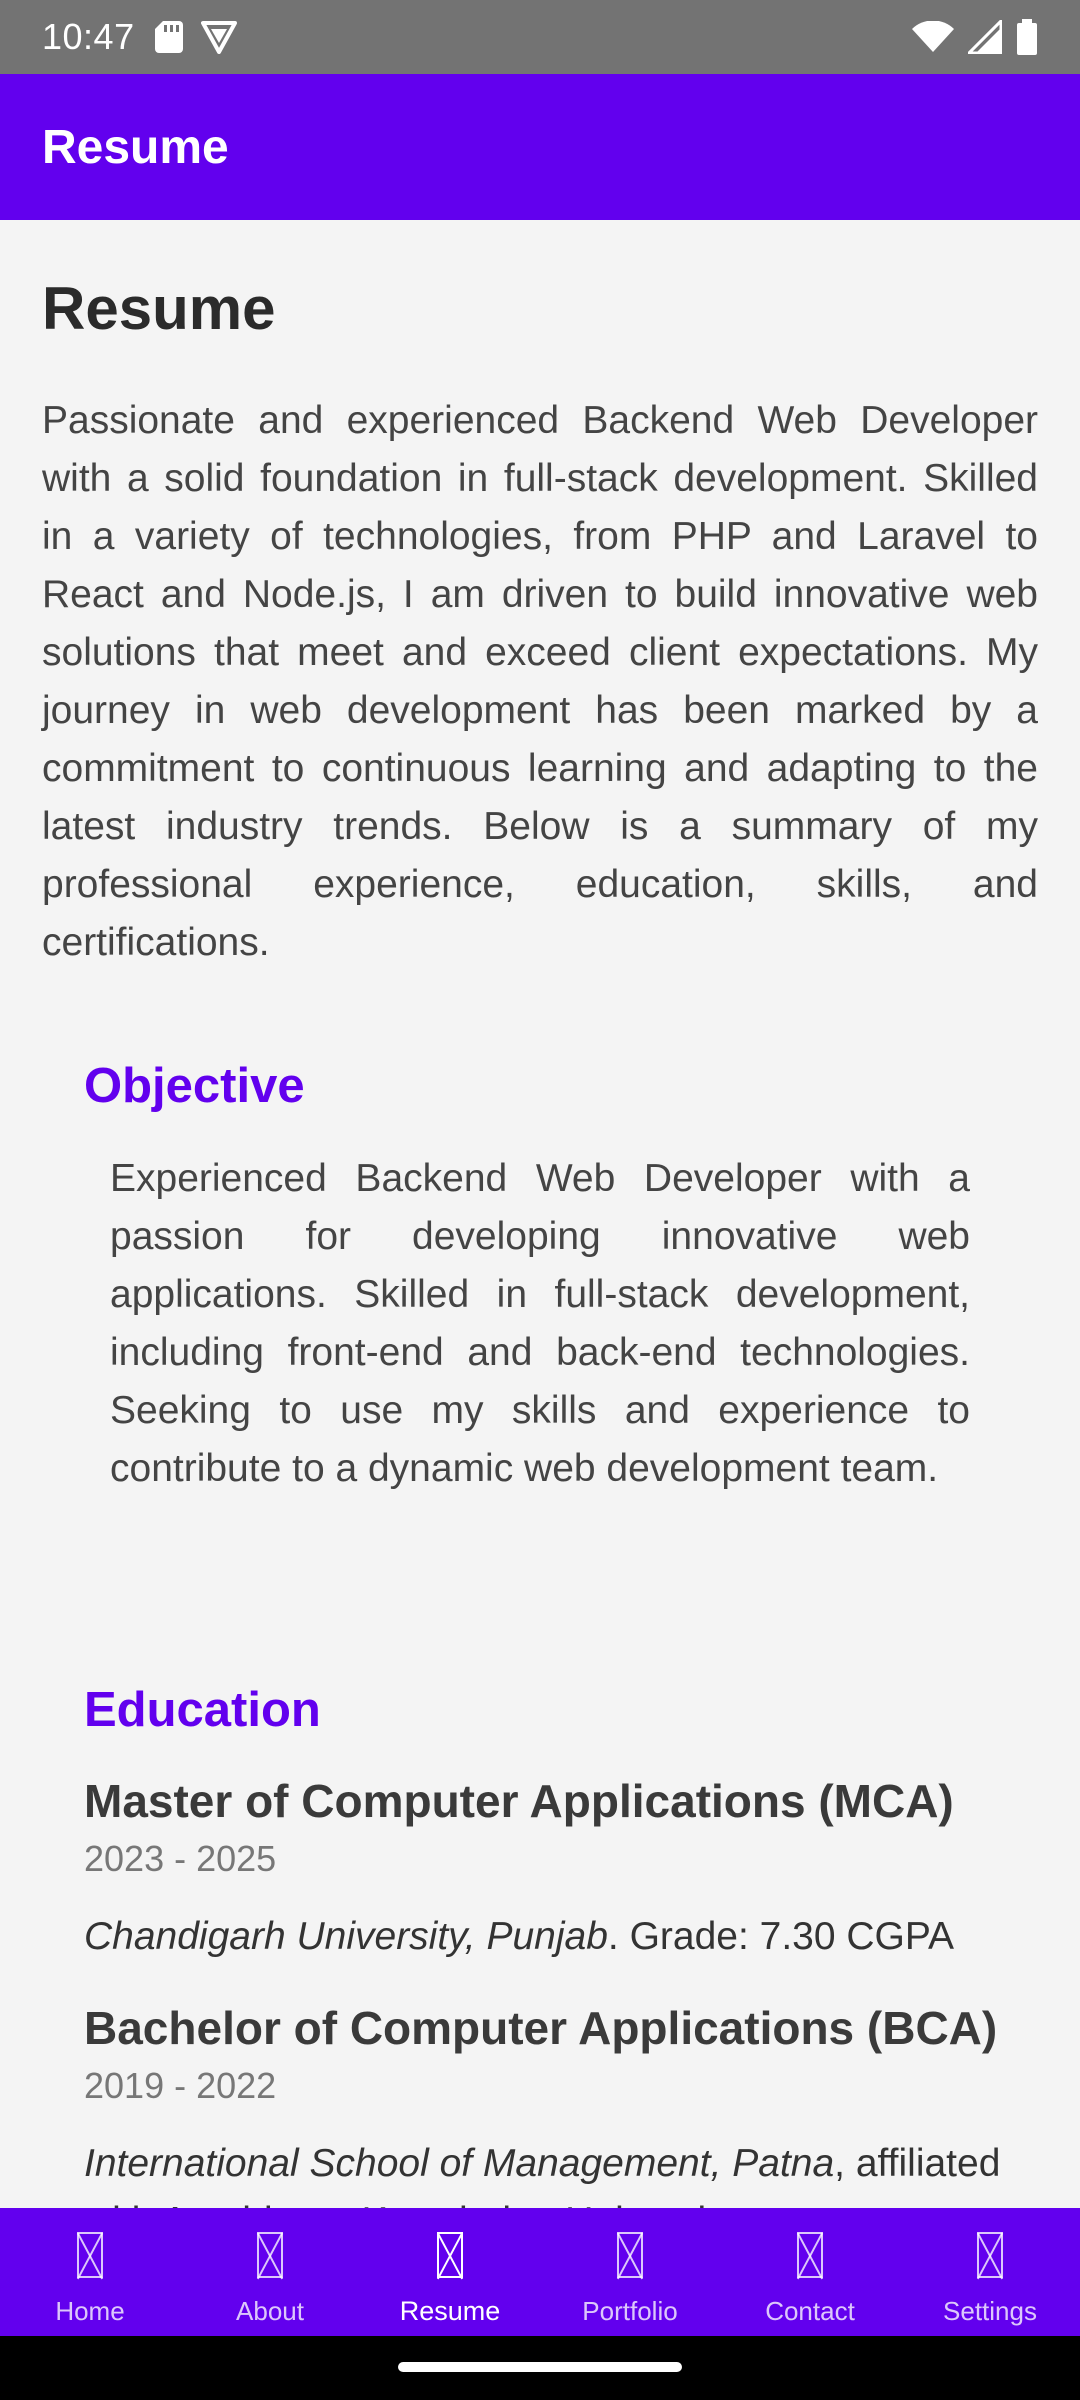 This screenshot has width=1080, height=2400. Describe the element at coordinates (194, 1086) in the screenshot. I see `objective-title: Objective` at that location.